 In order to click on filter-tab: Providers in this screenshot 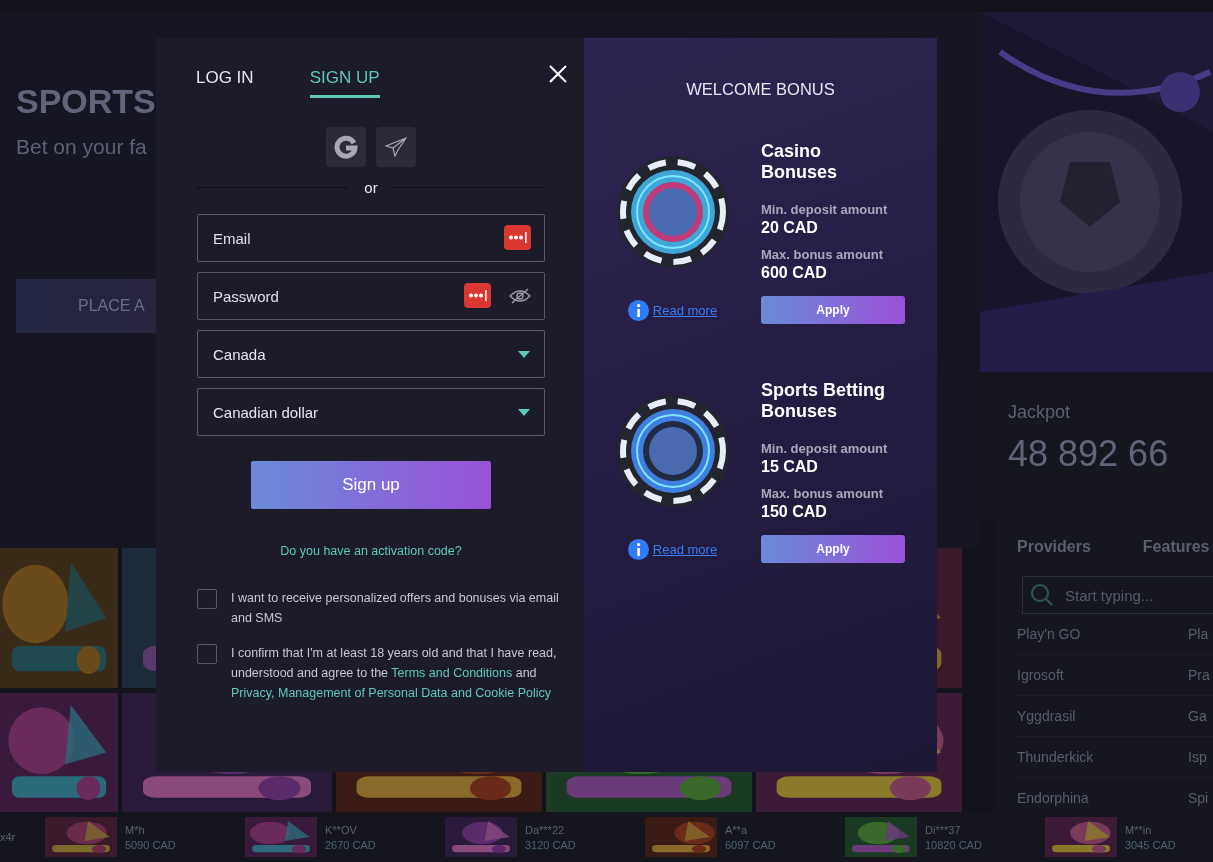, I will do `click(1054, 547)`.